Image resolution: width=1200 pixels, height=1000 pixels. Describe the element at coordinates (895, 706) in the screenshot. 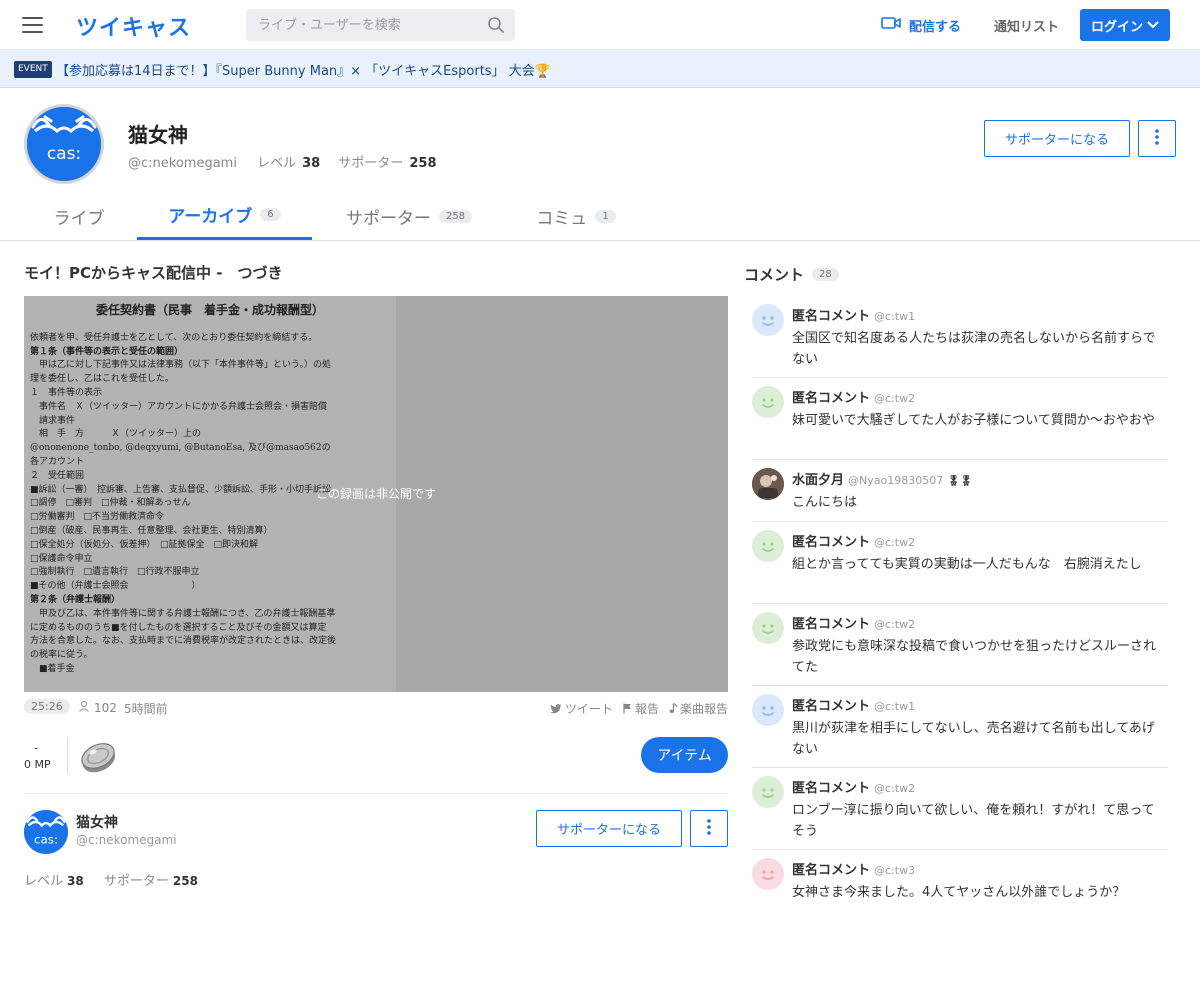

I see `comment-author-id: @c:tw1` at that location.